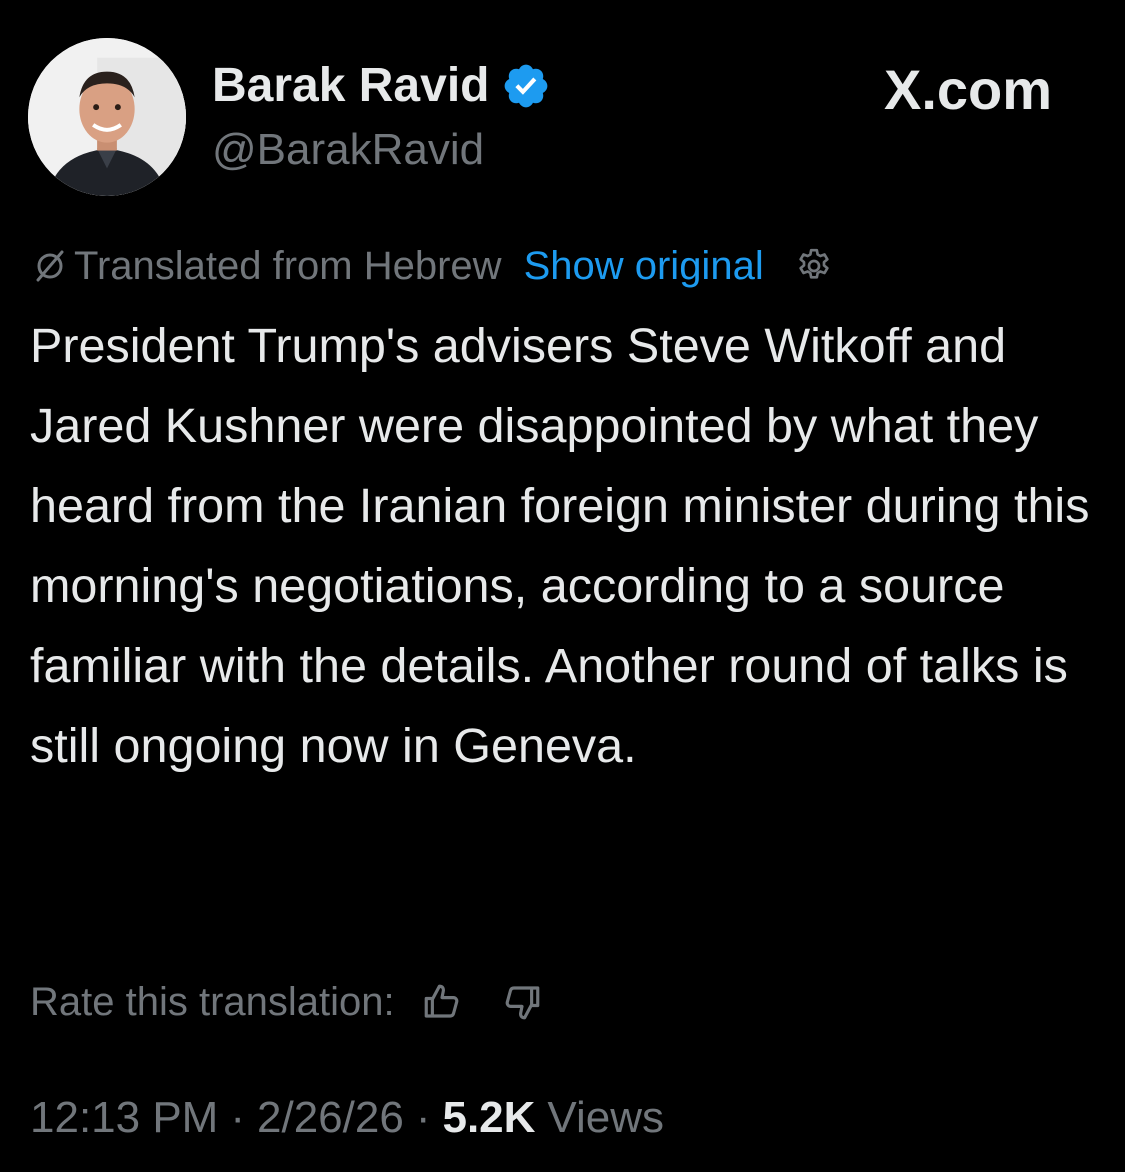 Image resolution: width=1125 pixels, height=1172 pixels. What do you see at coordinates (212, 1001) in the screenshot?
I see `rate-translation-label: Rate this translation:` at bounding box center [212, 1001].